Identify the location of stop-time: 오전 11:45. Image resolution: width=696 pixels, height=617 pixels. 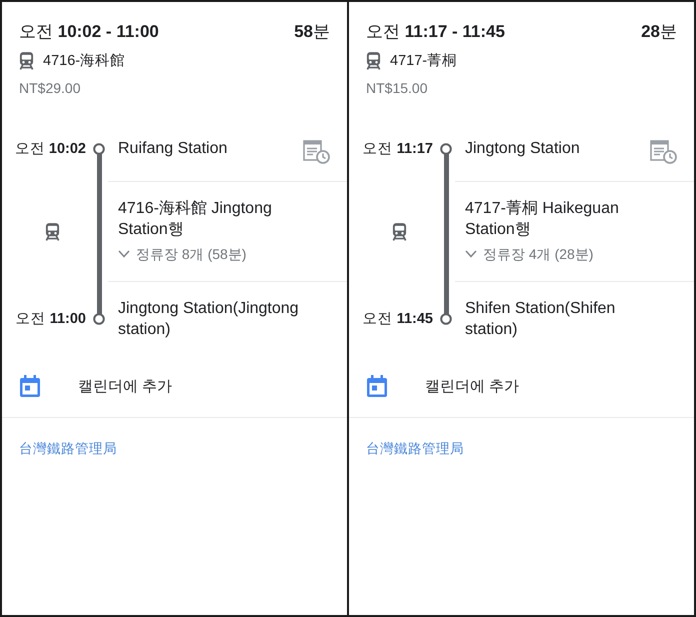
(398, 319).